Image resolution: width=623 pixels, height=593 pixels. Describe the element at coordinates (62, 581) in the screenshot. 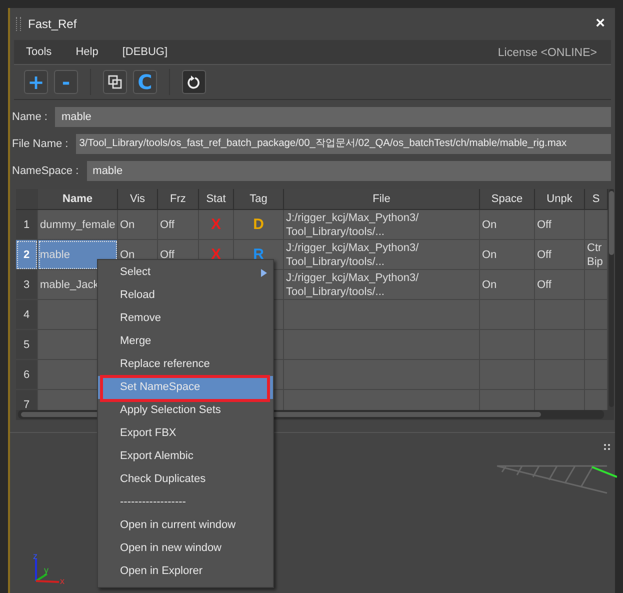

I see `axis-label: x` at that location.